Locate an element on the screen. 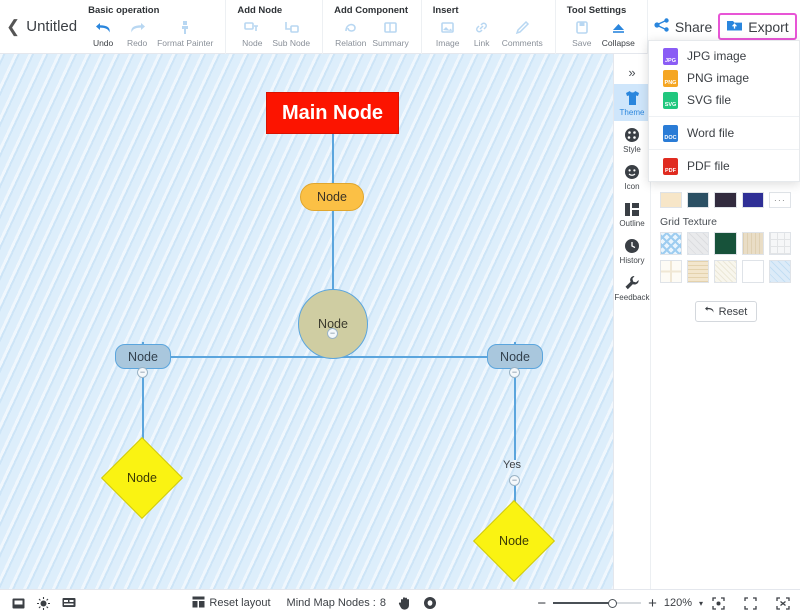 This screenshot has height=616, width=800. redo-button: Redo is located at coordinates (137, 33).